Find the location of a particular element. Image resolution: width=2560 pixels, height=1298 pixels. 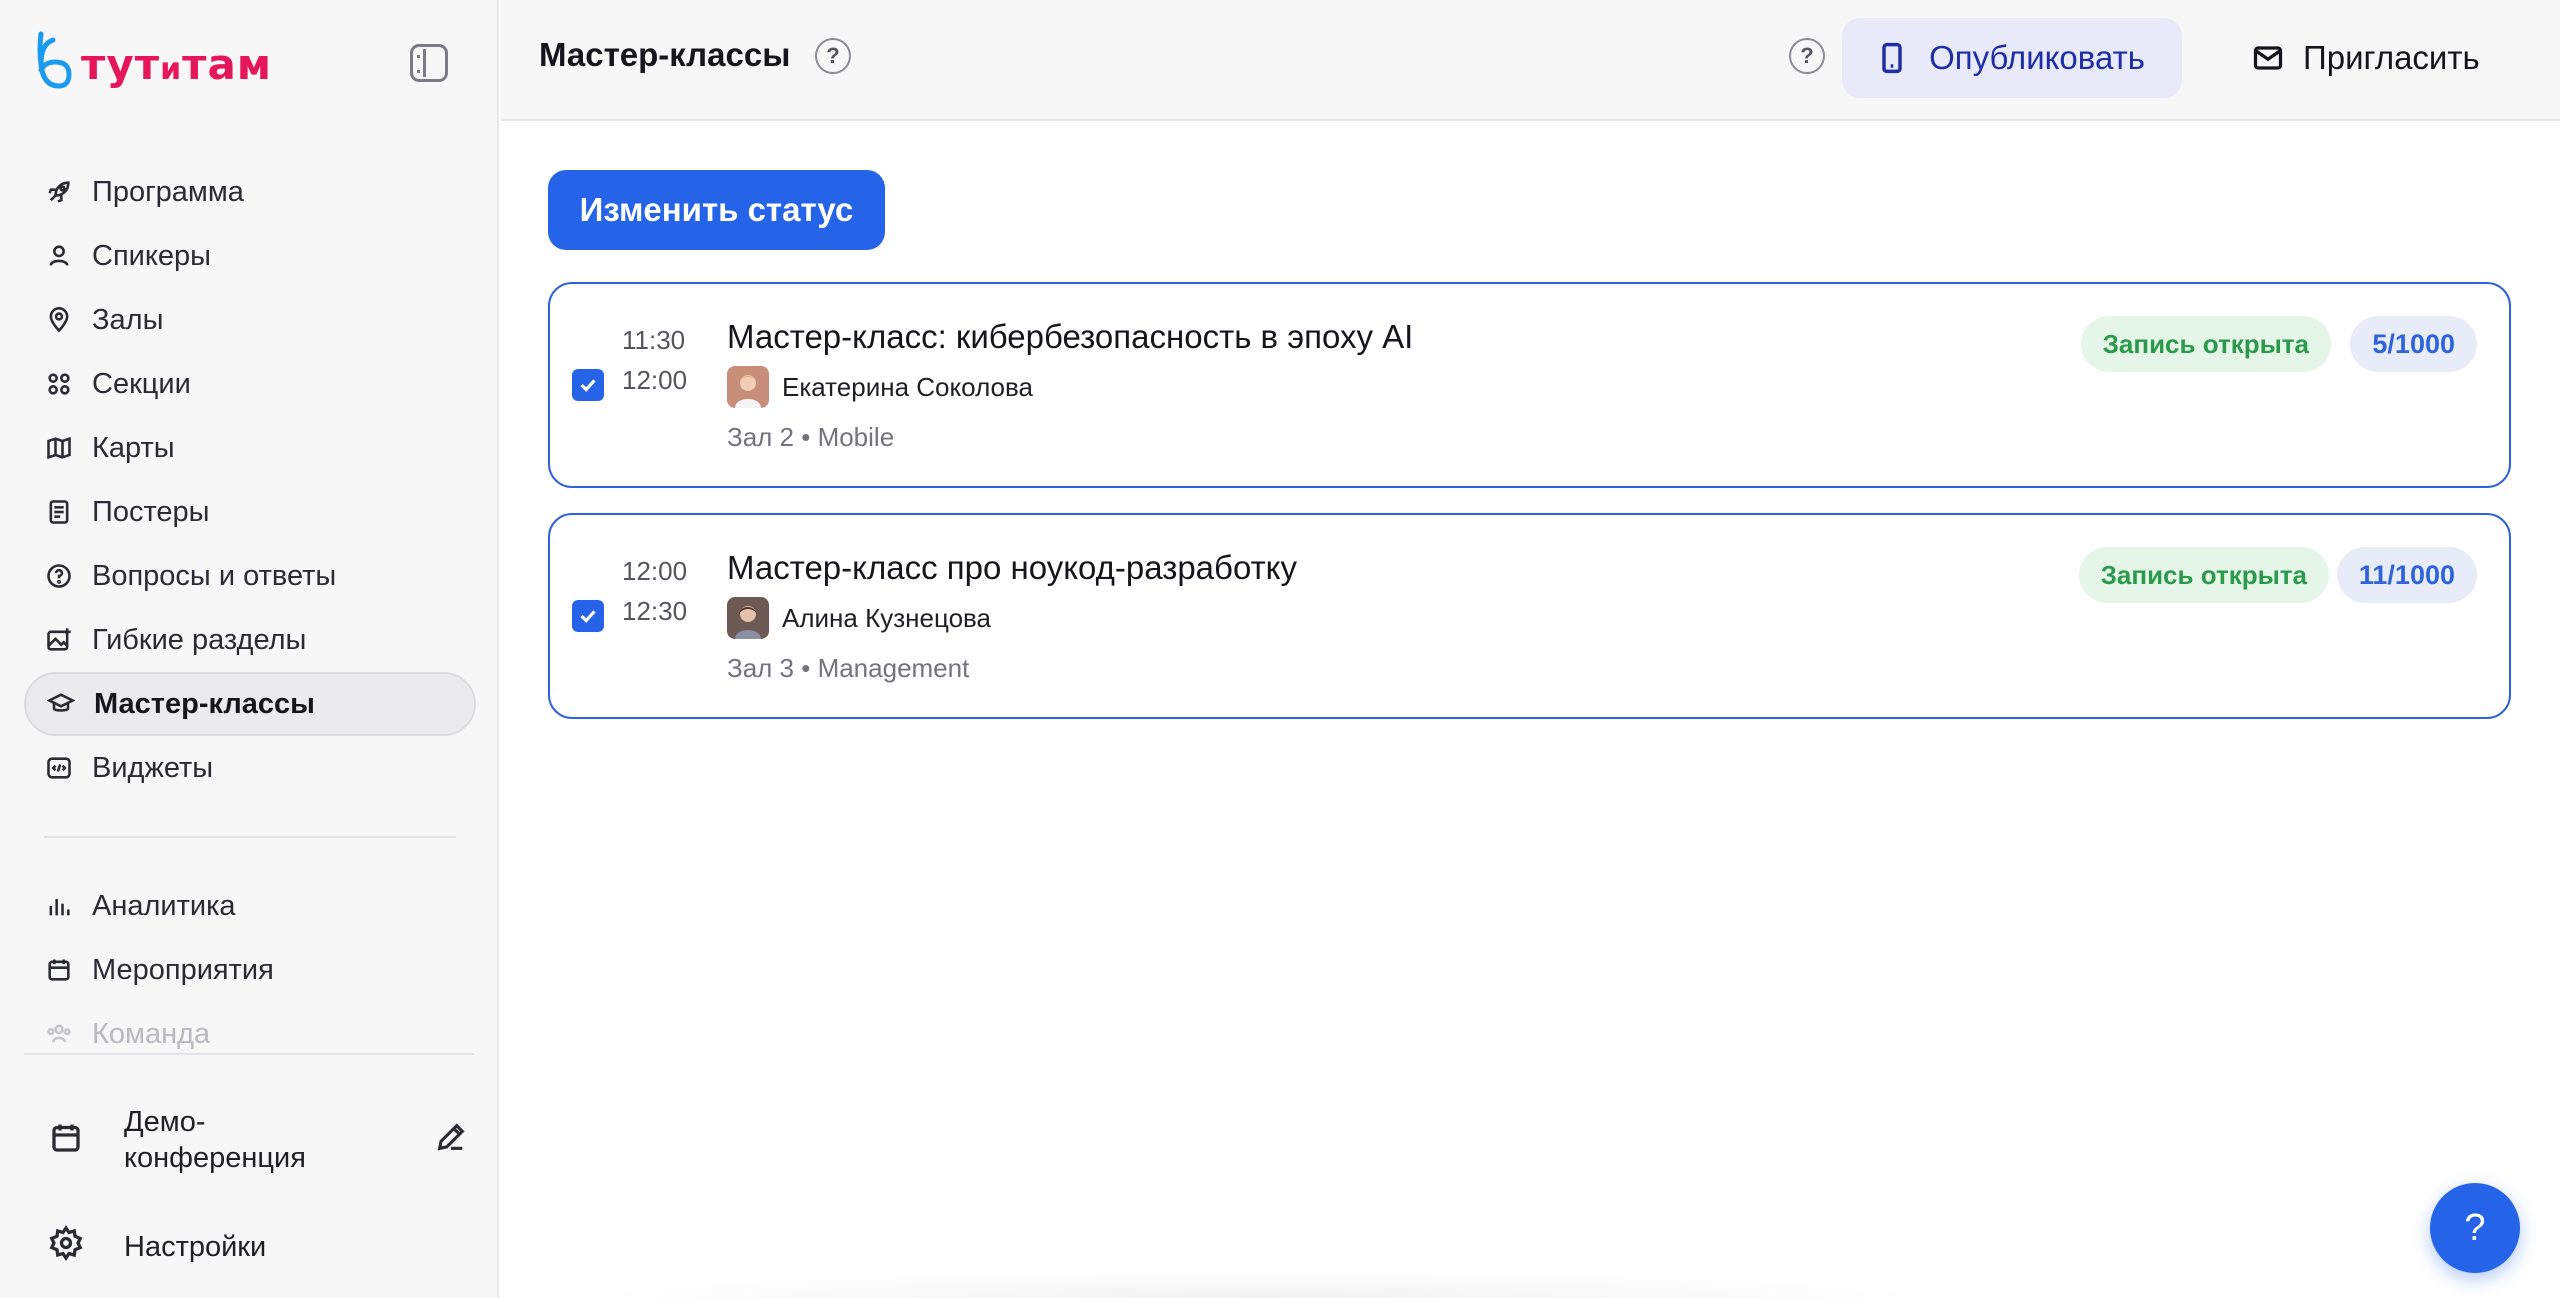

image-plus-icon is located at coordinates (59, 640).